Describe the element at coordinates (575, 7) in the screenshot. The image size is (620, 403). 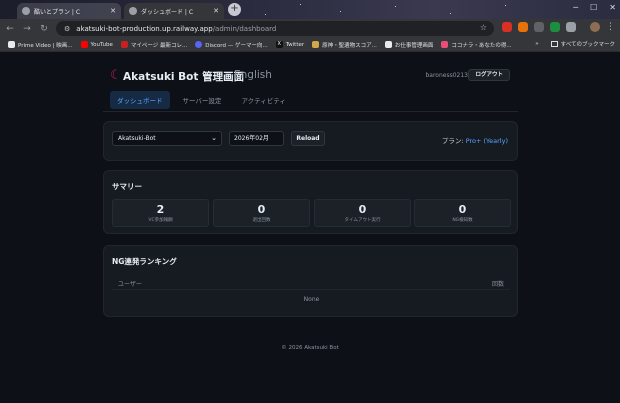
I see `minimize-icon: ─` at that location.